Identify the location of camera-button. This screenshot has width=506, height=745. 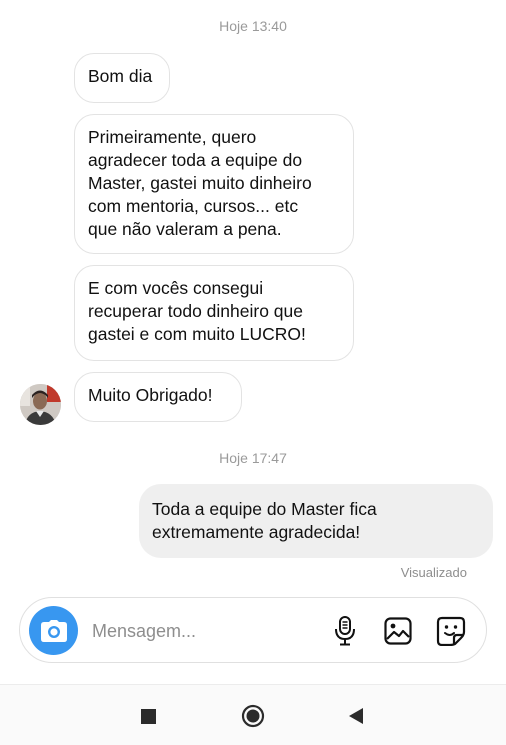
(53, 630).